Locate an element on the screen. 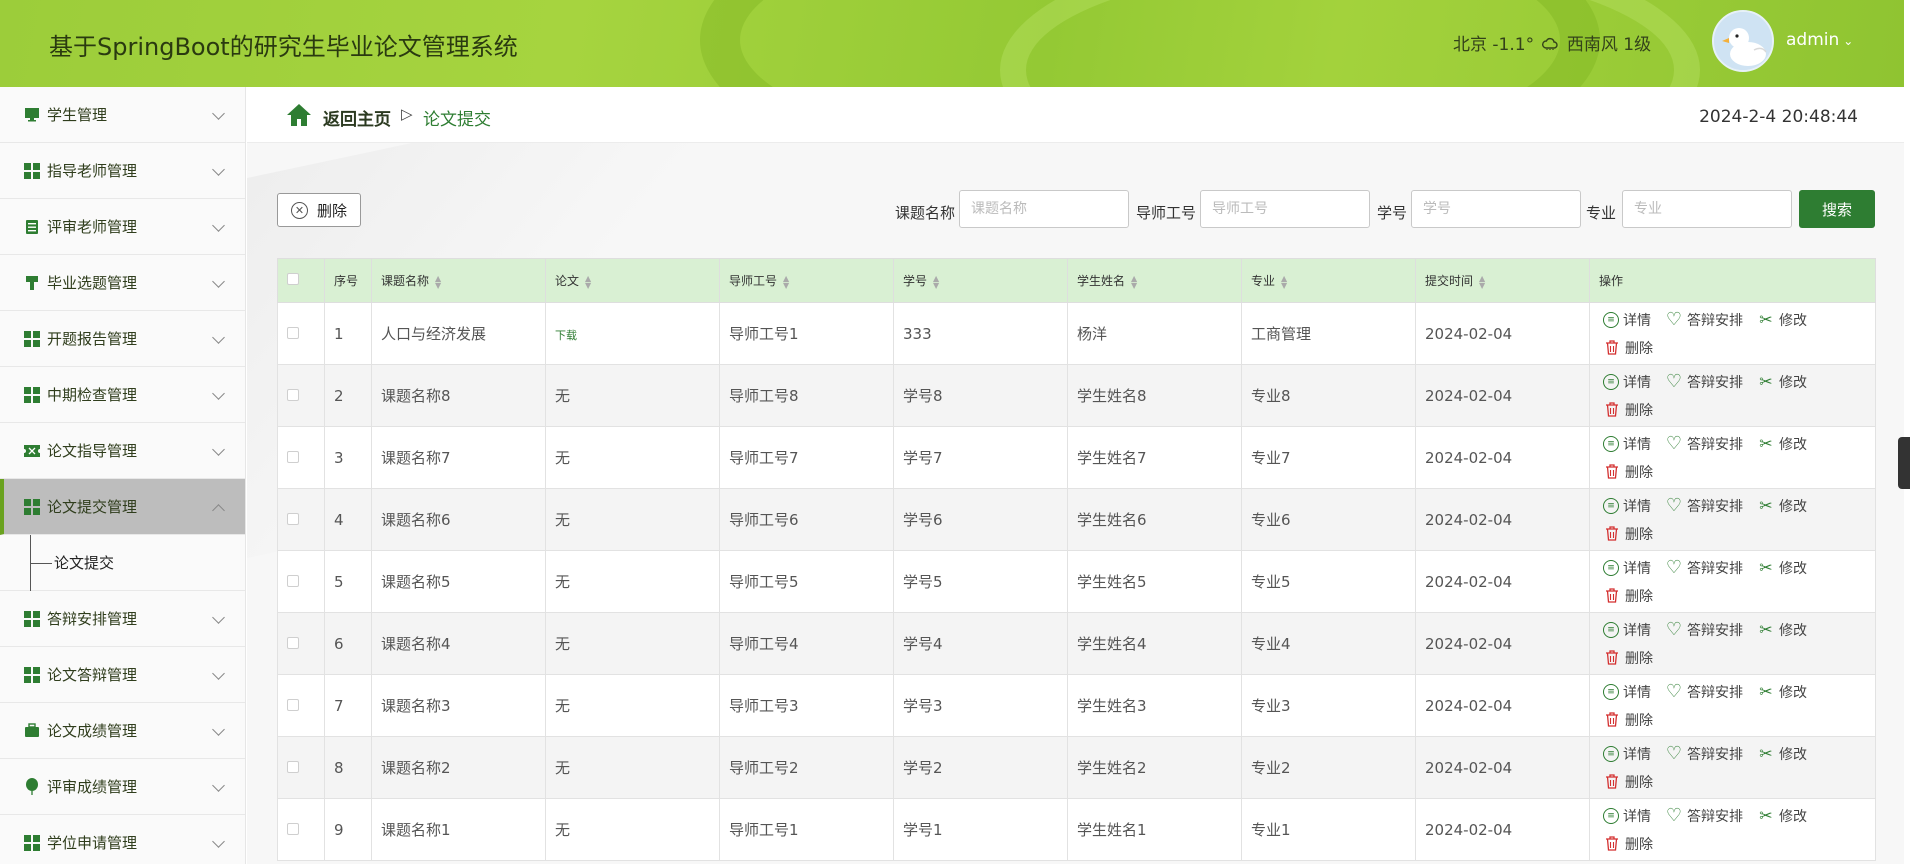 The image size is (1910, 864). column-header: 课题名称 ▲ ▼ is located at coordinates (458, 280).